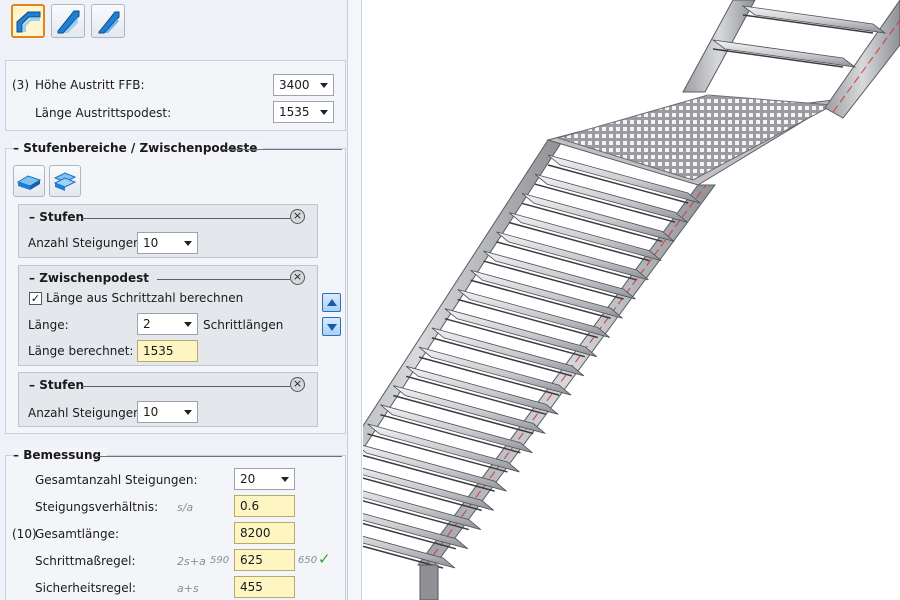 Image resolution: width=900 pixels, height=600 pixels. I want to click on total-length-label: Gesamtlänge:, so click(77, 534).